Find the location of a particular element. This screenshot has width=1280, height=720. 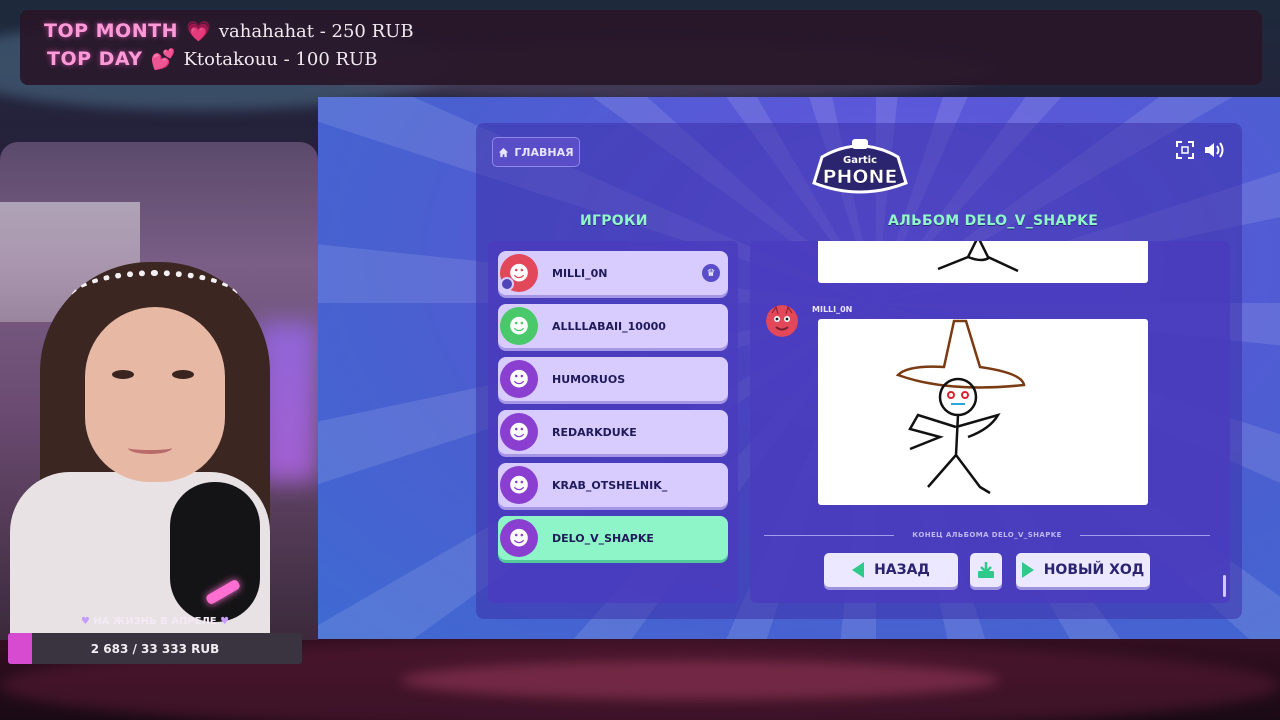

player-name: HUMORUOS is located at coordinates (589, 379).